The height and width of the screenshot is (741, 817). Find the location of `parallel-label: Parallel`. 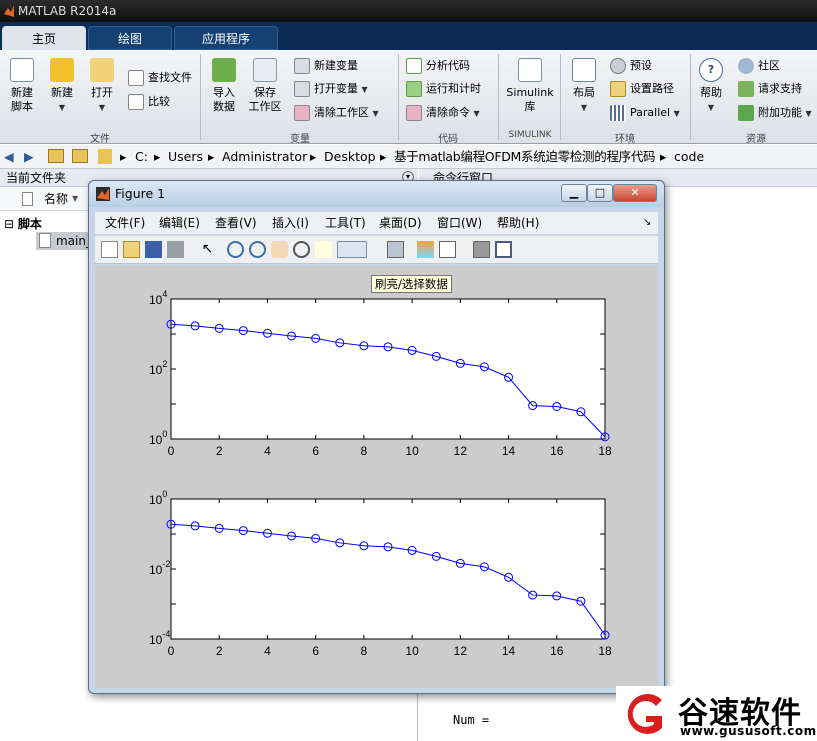

parallel-label: Parallel is located at coordinates (650, 112).